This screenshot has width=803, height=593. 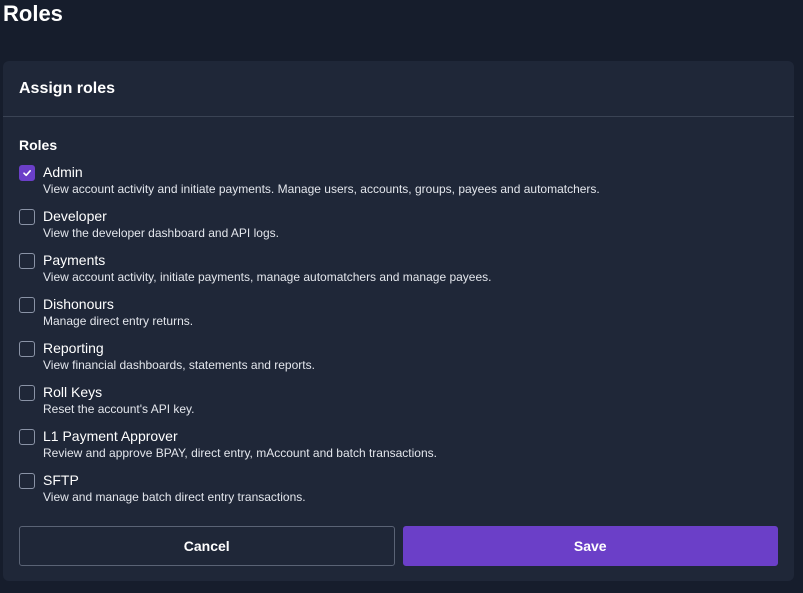 I want to click on role-name: Roll Keys, so click(x=73, y=392).